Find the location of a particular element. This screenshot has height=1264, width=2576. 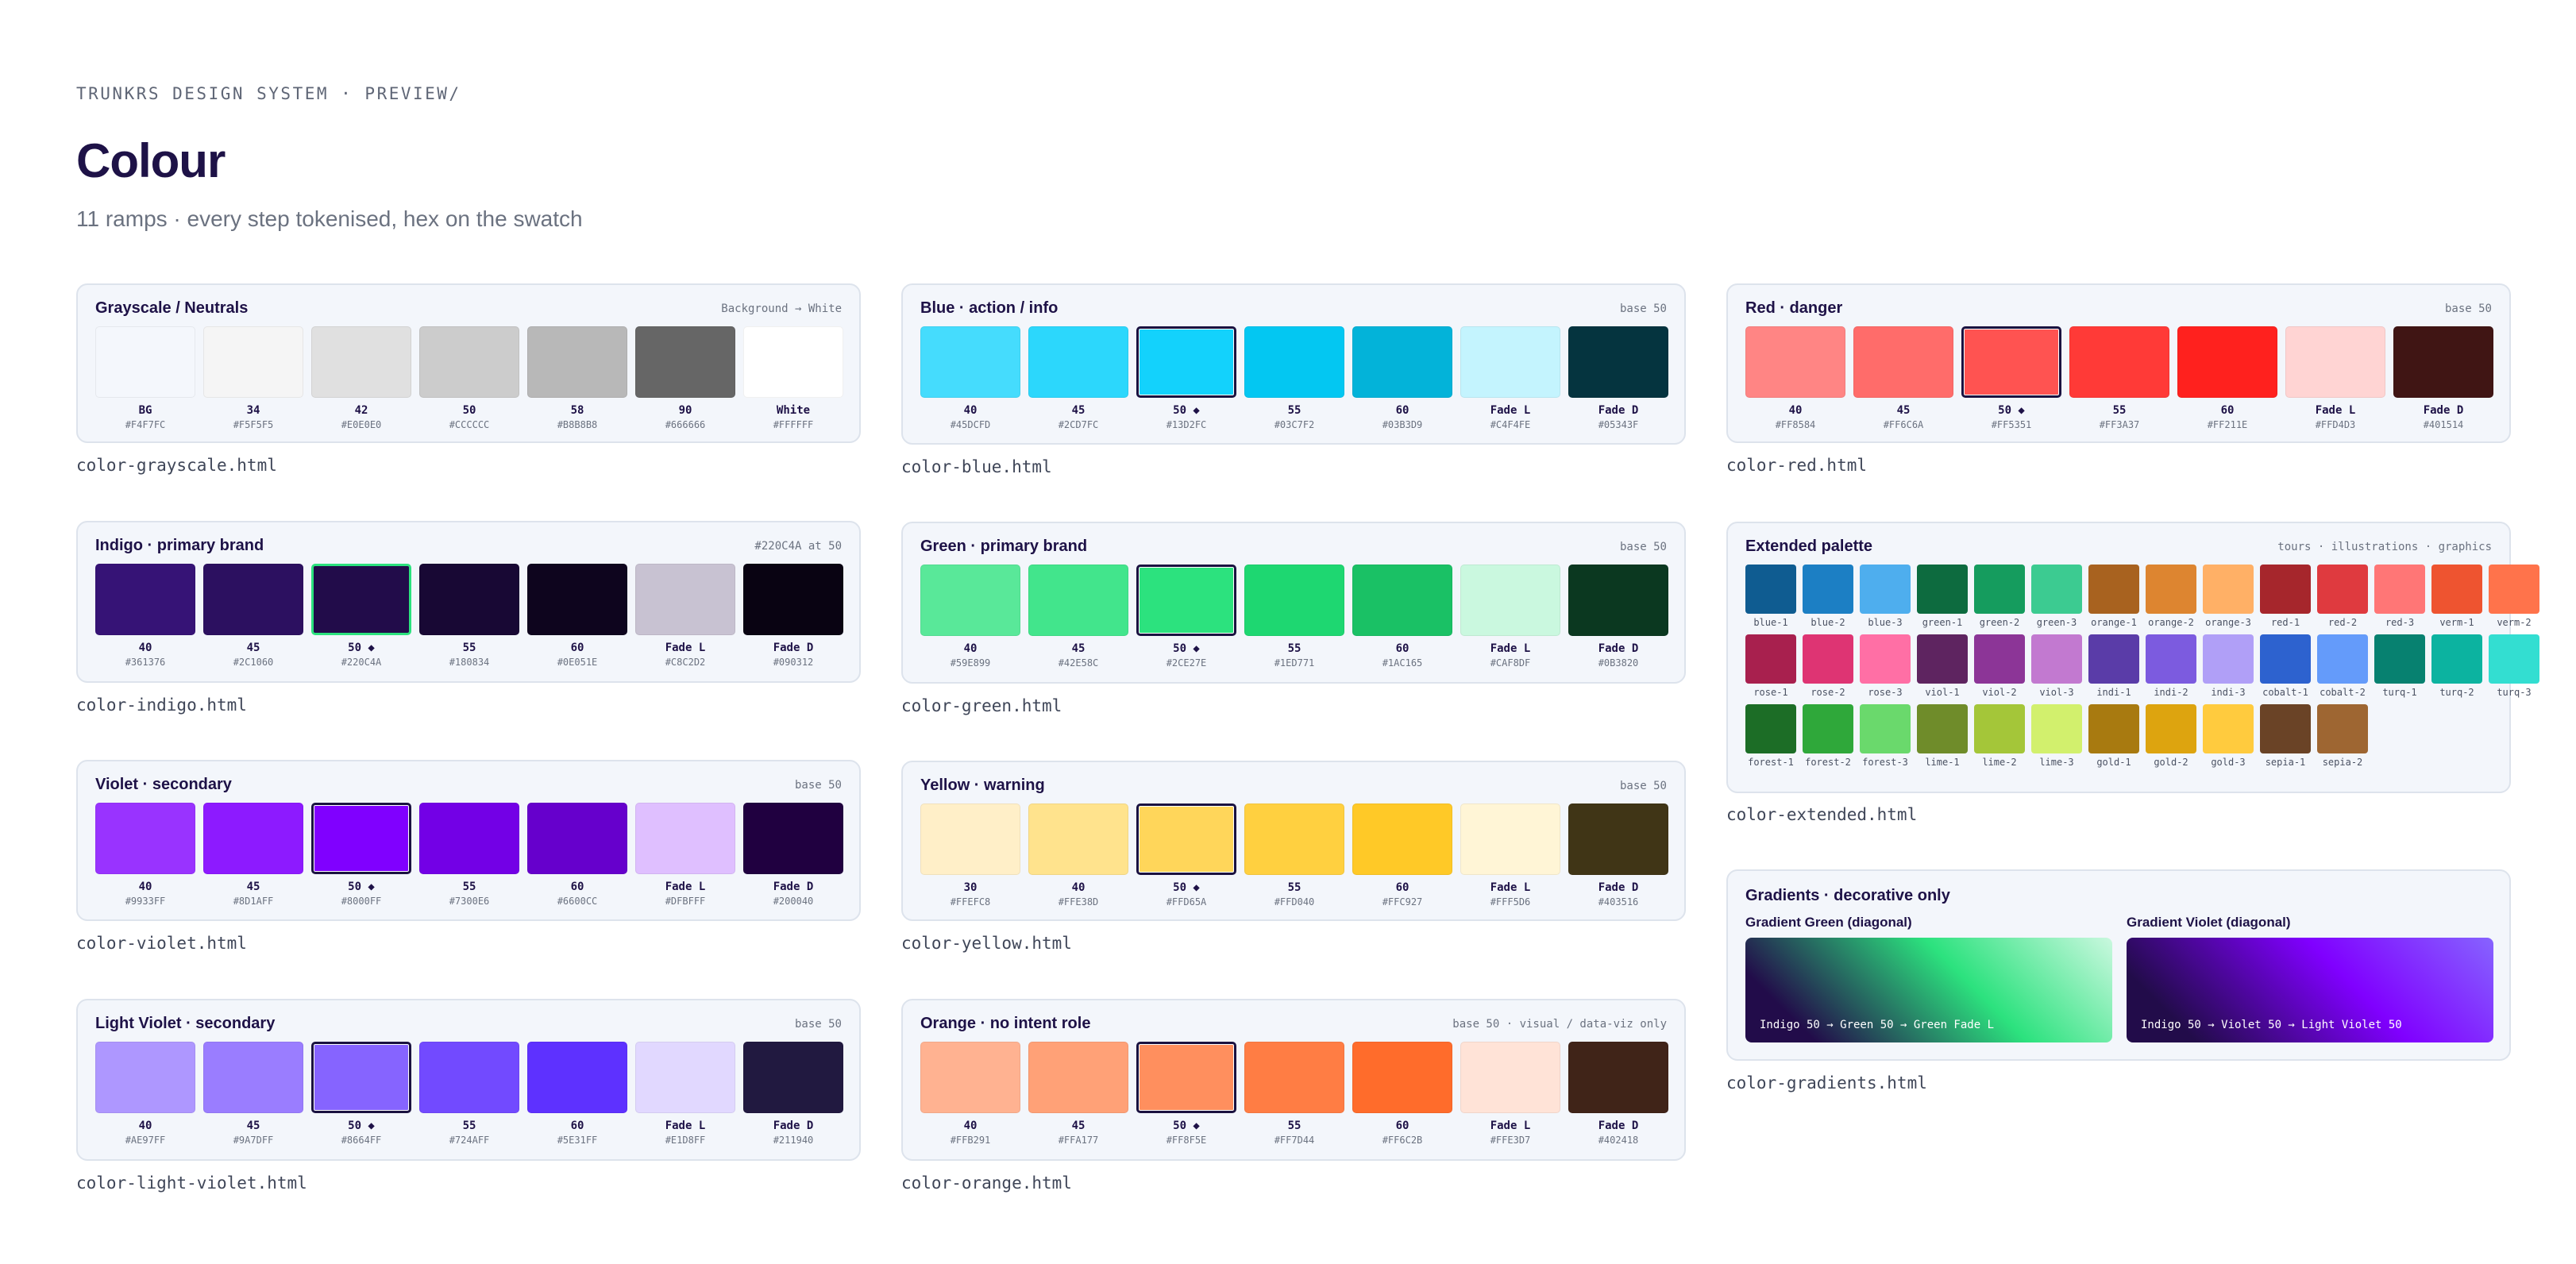

file-link-red: color-red.html is located at coordinates (1796, 465).